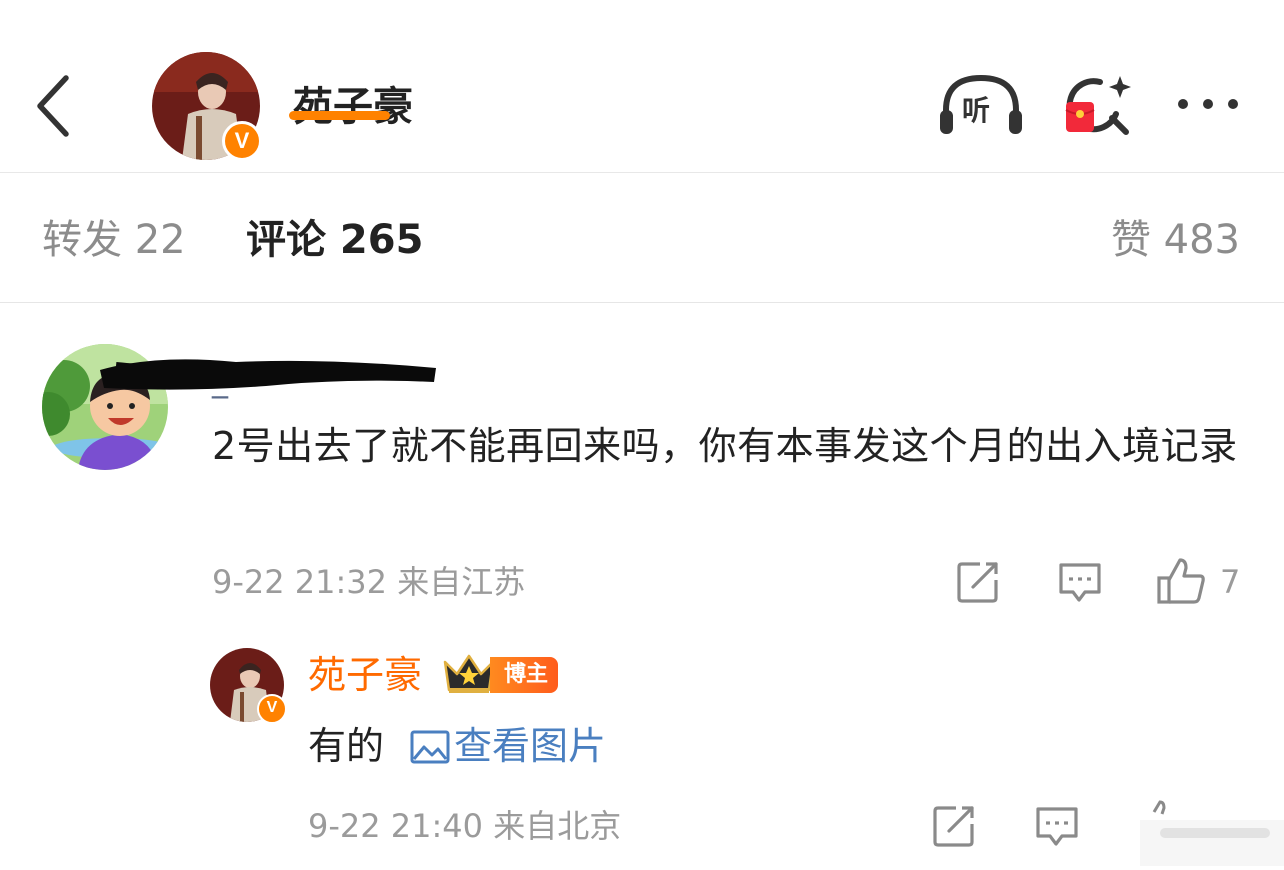 This screenshot has width=1284, height=870. What do you see at coordinates (346, 746) in the screenshot?
I see `reply-text: 有的` at bounding box center [346, 746].